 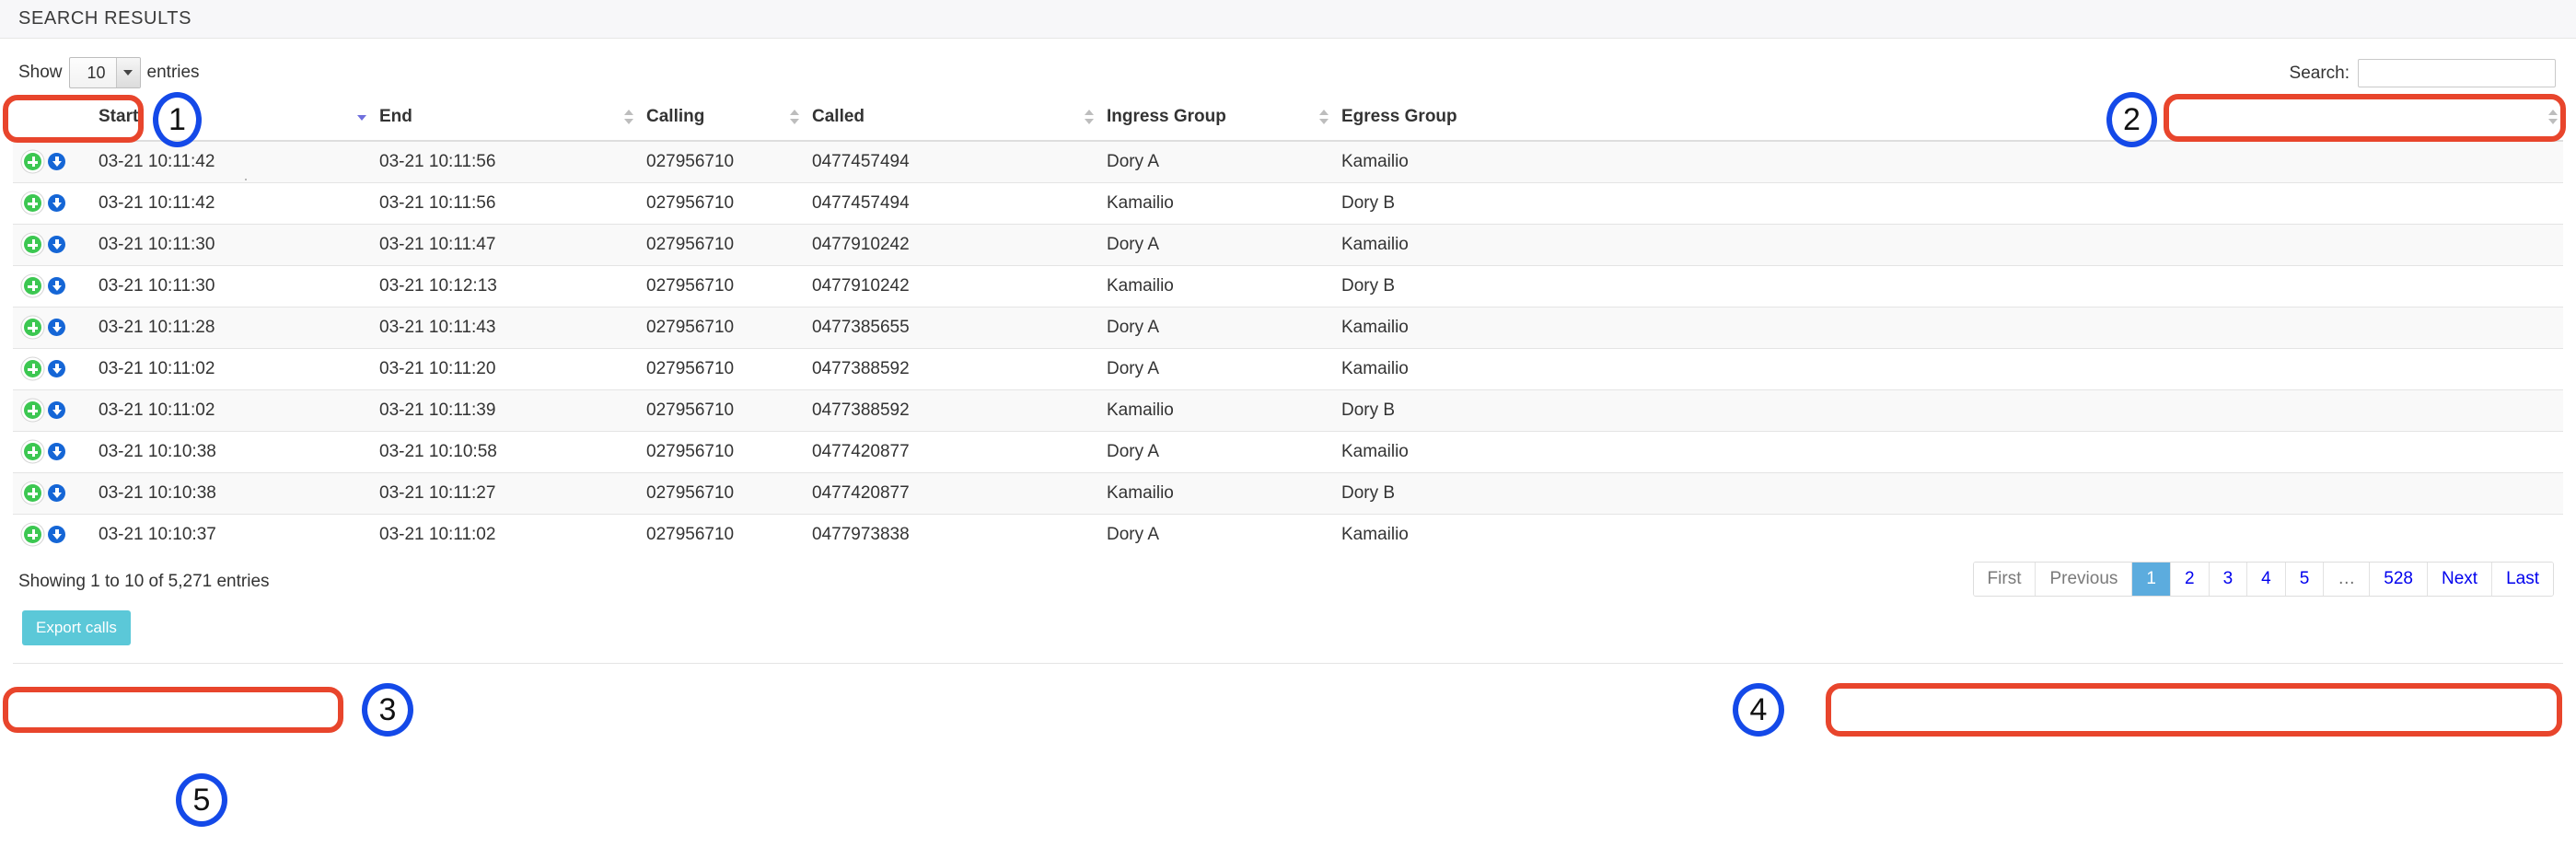 I want to click on cell-start: 03-21 10:11:30, so click(x=231, y=286).